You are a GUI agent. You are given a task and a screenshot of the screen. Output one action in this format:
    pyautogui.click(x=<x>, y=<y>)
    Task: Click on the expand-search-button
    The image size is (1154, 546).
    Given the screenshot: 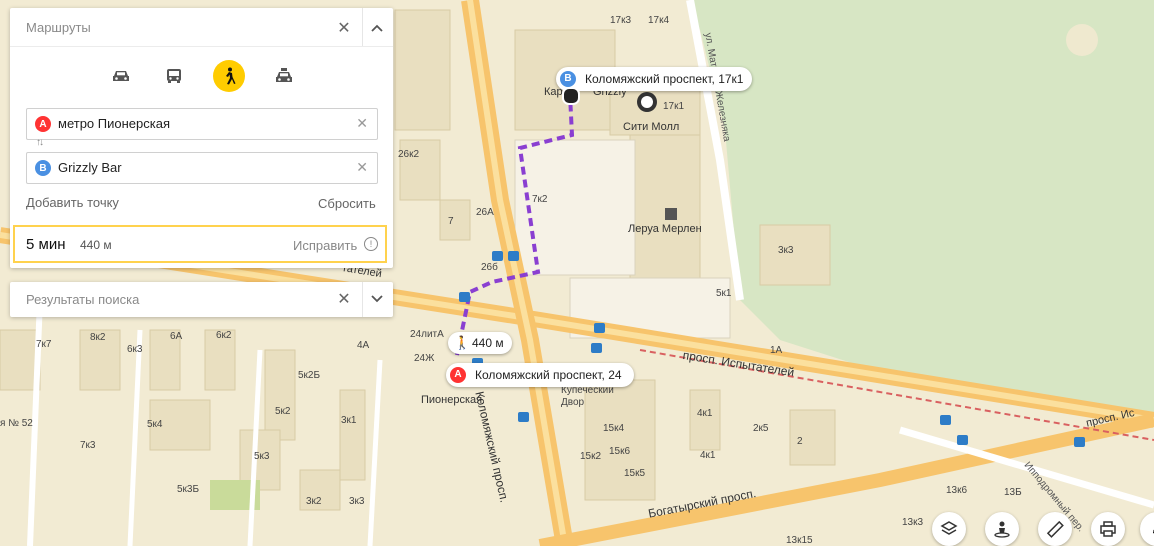 What is the action you would take?
    pyautogui.click(x=377, y=299)
    